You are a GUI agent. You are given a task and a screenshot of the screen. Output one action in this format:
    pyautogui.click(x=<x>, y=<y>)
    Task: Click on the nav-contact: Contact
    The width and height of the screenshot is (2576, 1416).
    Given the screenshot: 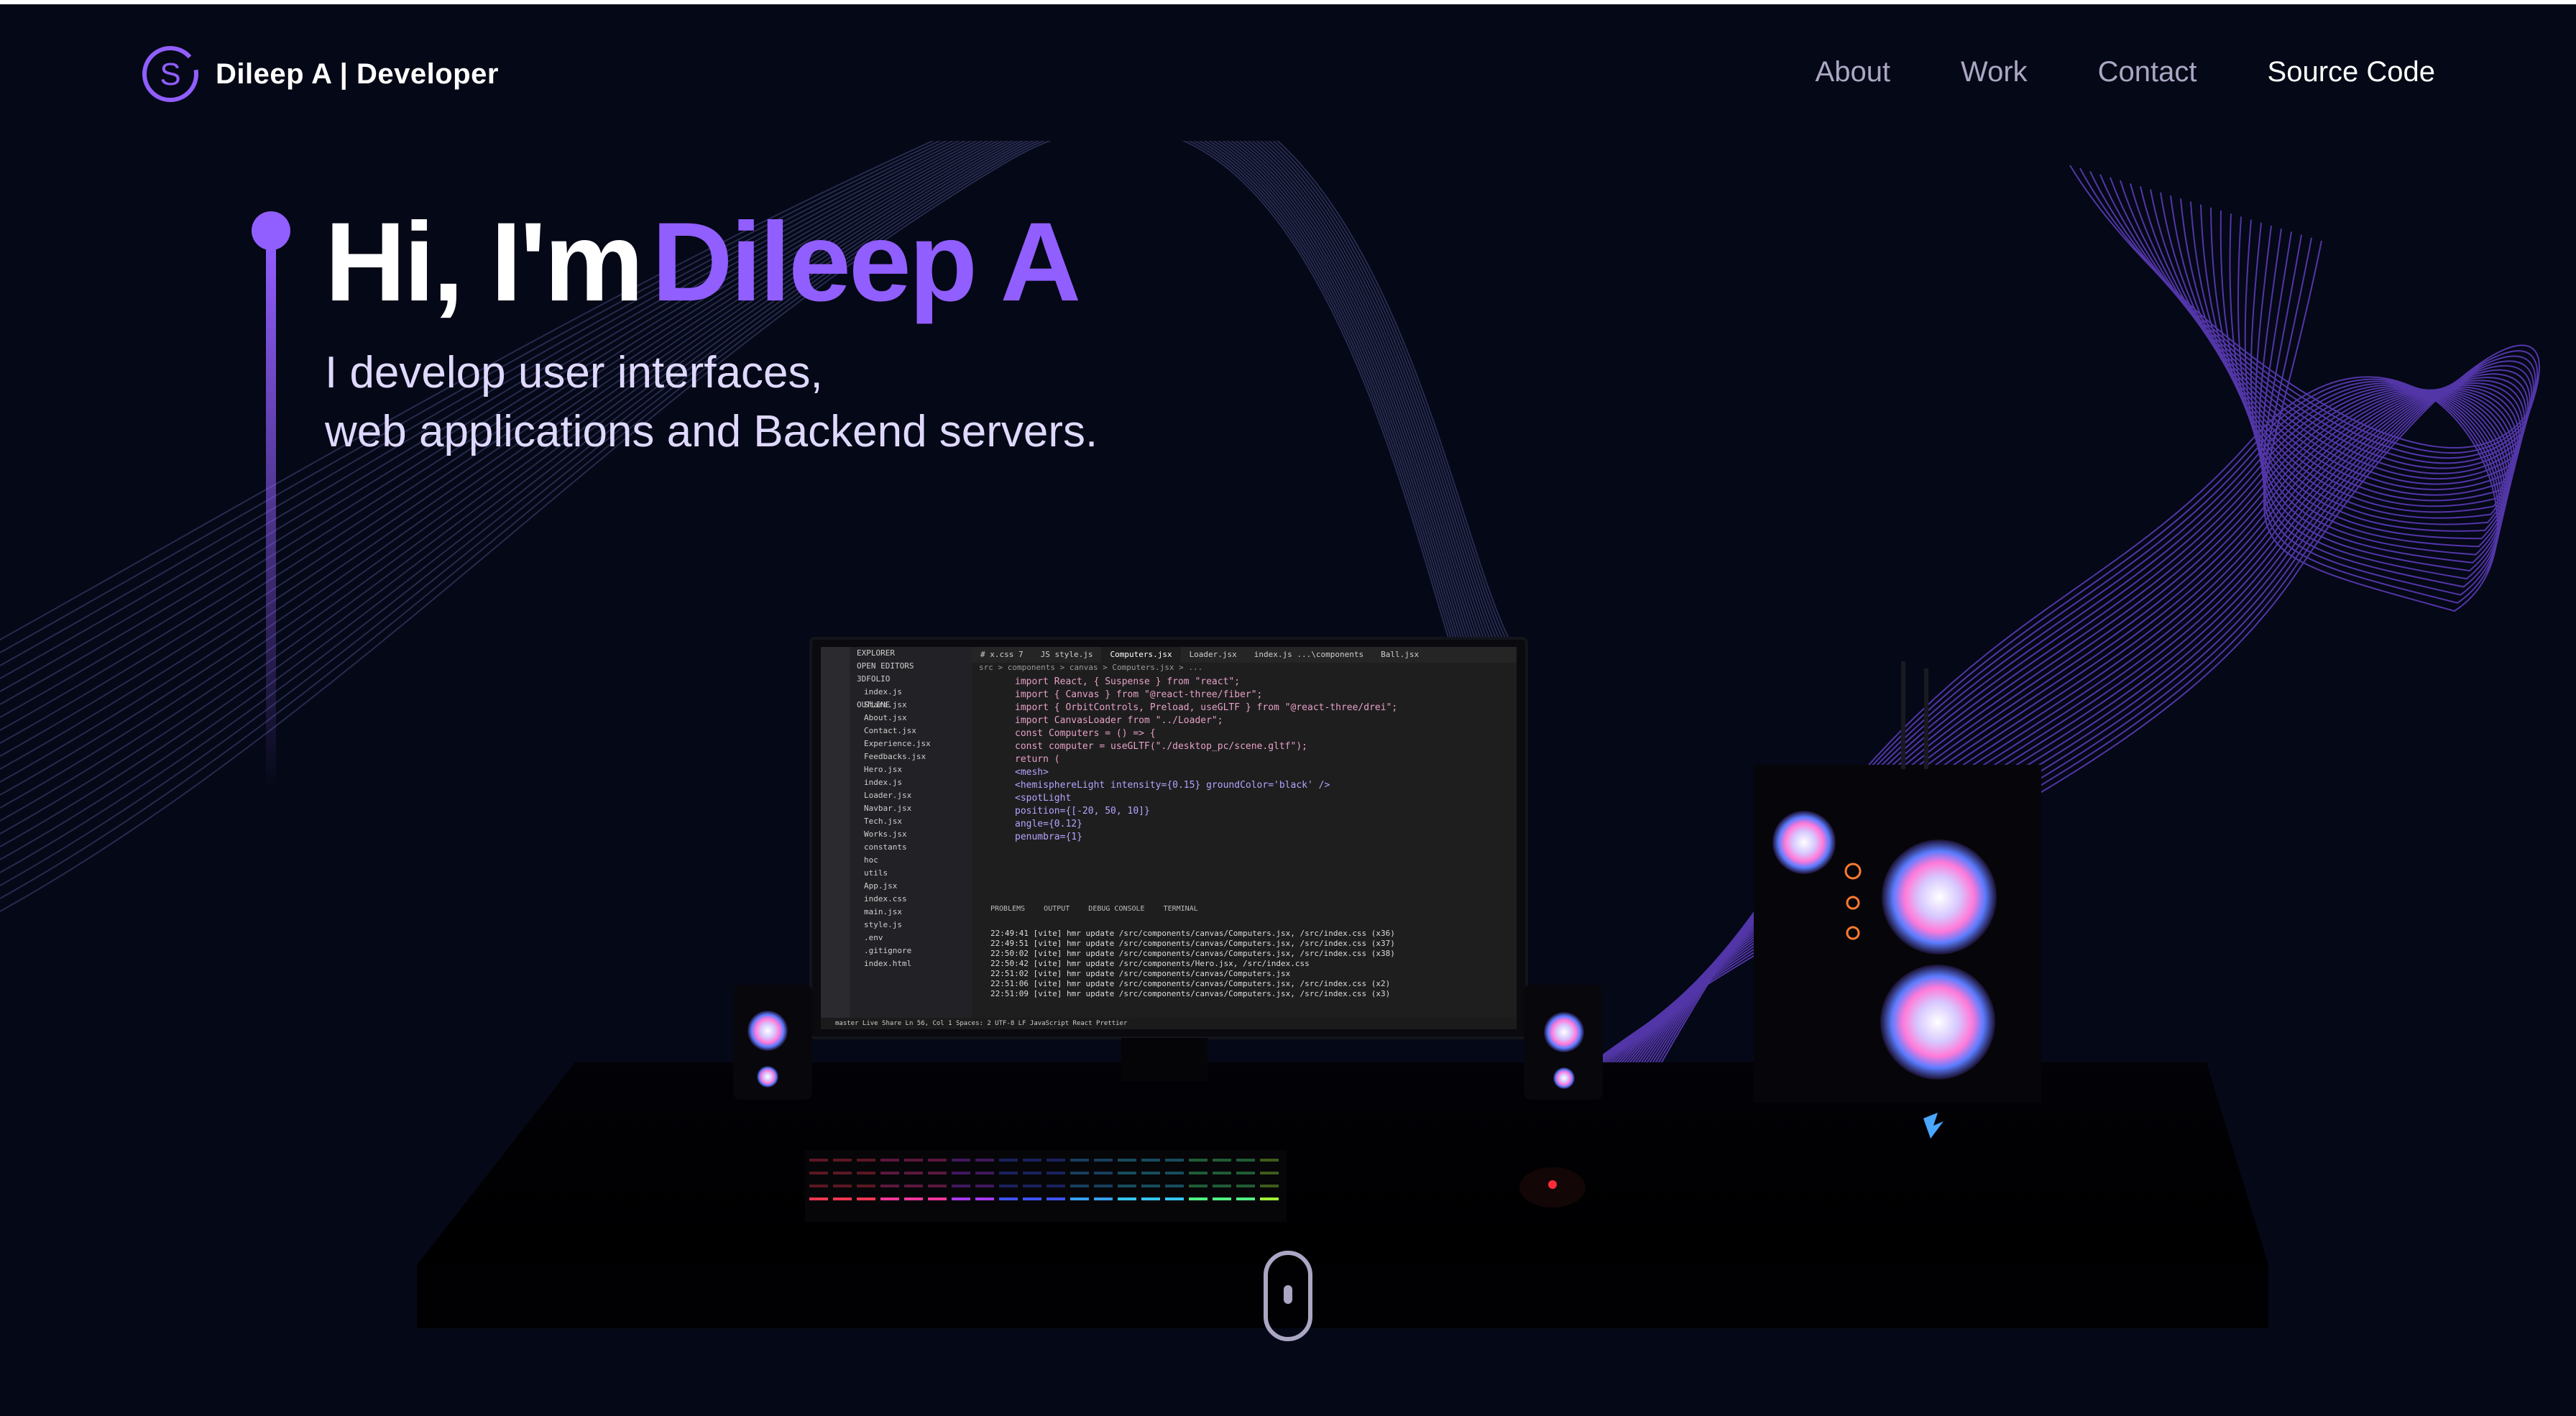 What is the action you would take?
    pyautogui.click(x=2147, y=72)
    